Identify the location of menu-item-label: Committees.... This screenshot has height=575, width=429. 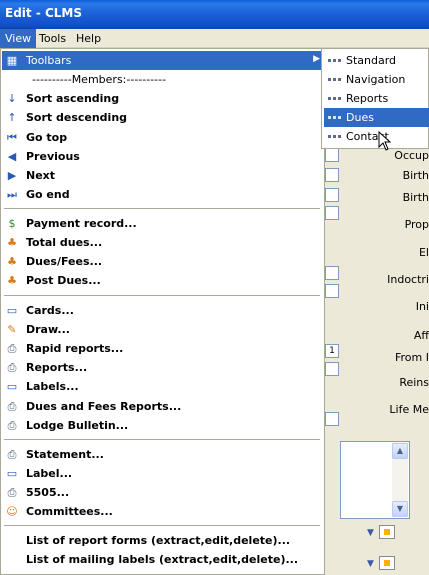
(69, 511).